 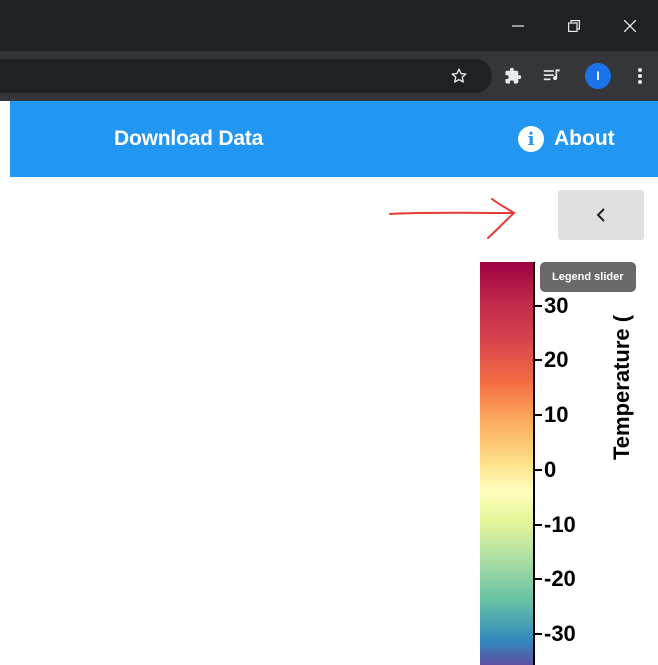 What do you see at coordinates (507, 463) in the screenshot?
I see `temperature-colorbar` at bounding box center [507, 463].